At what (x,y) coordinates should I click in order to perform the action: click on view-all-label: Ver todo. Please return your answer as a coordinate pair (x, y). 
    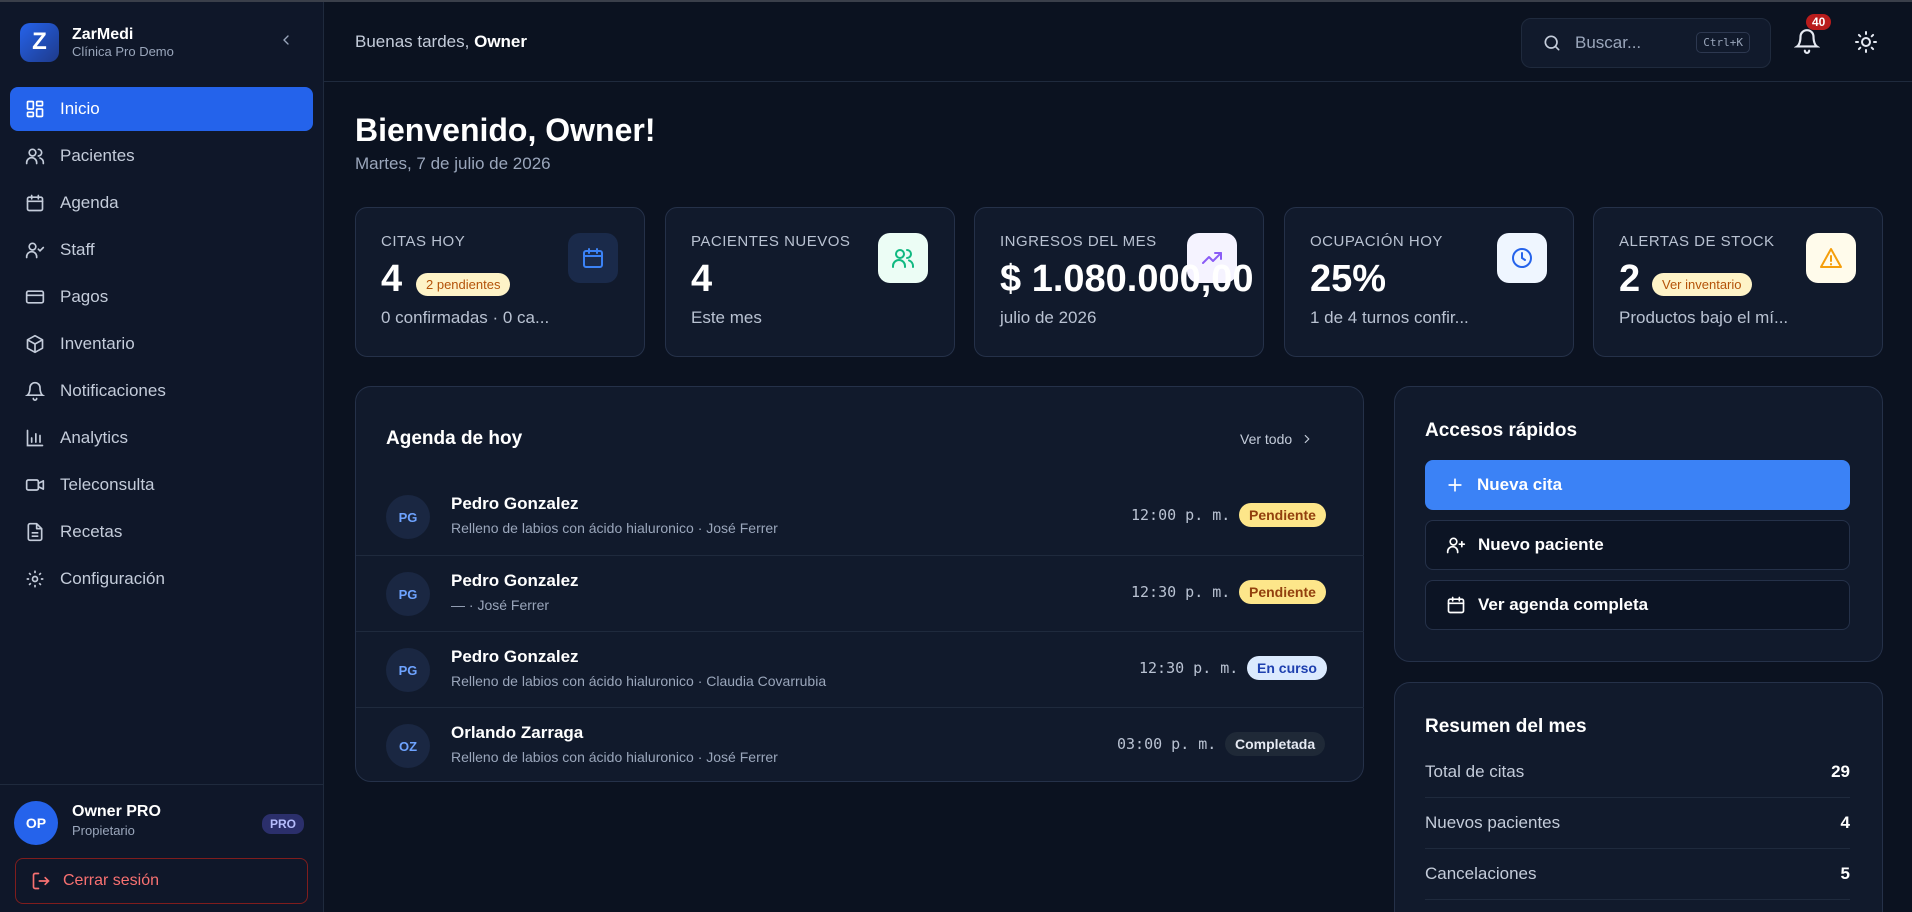
    Looking at the image, I should click on (1266, 439).